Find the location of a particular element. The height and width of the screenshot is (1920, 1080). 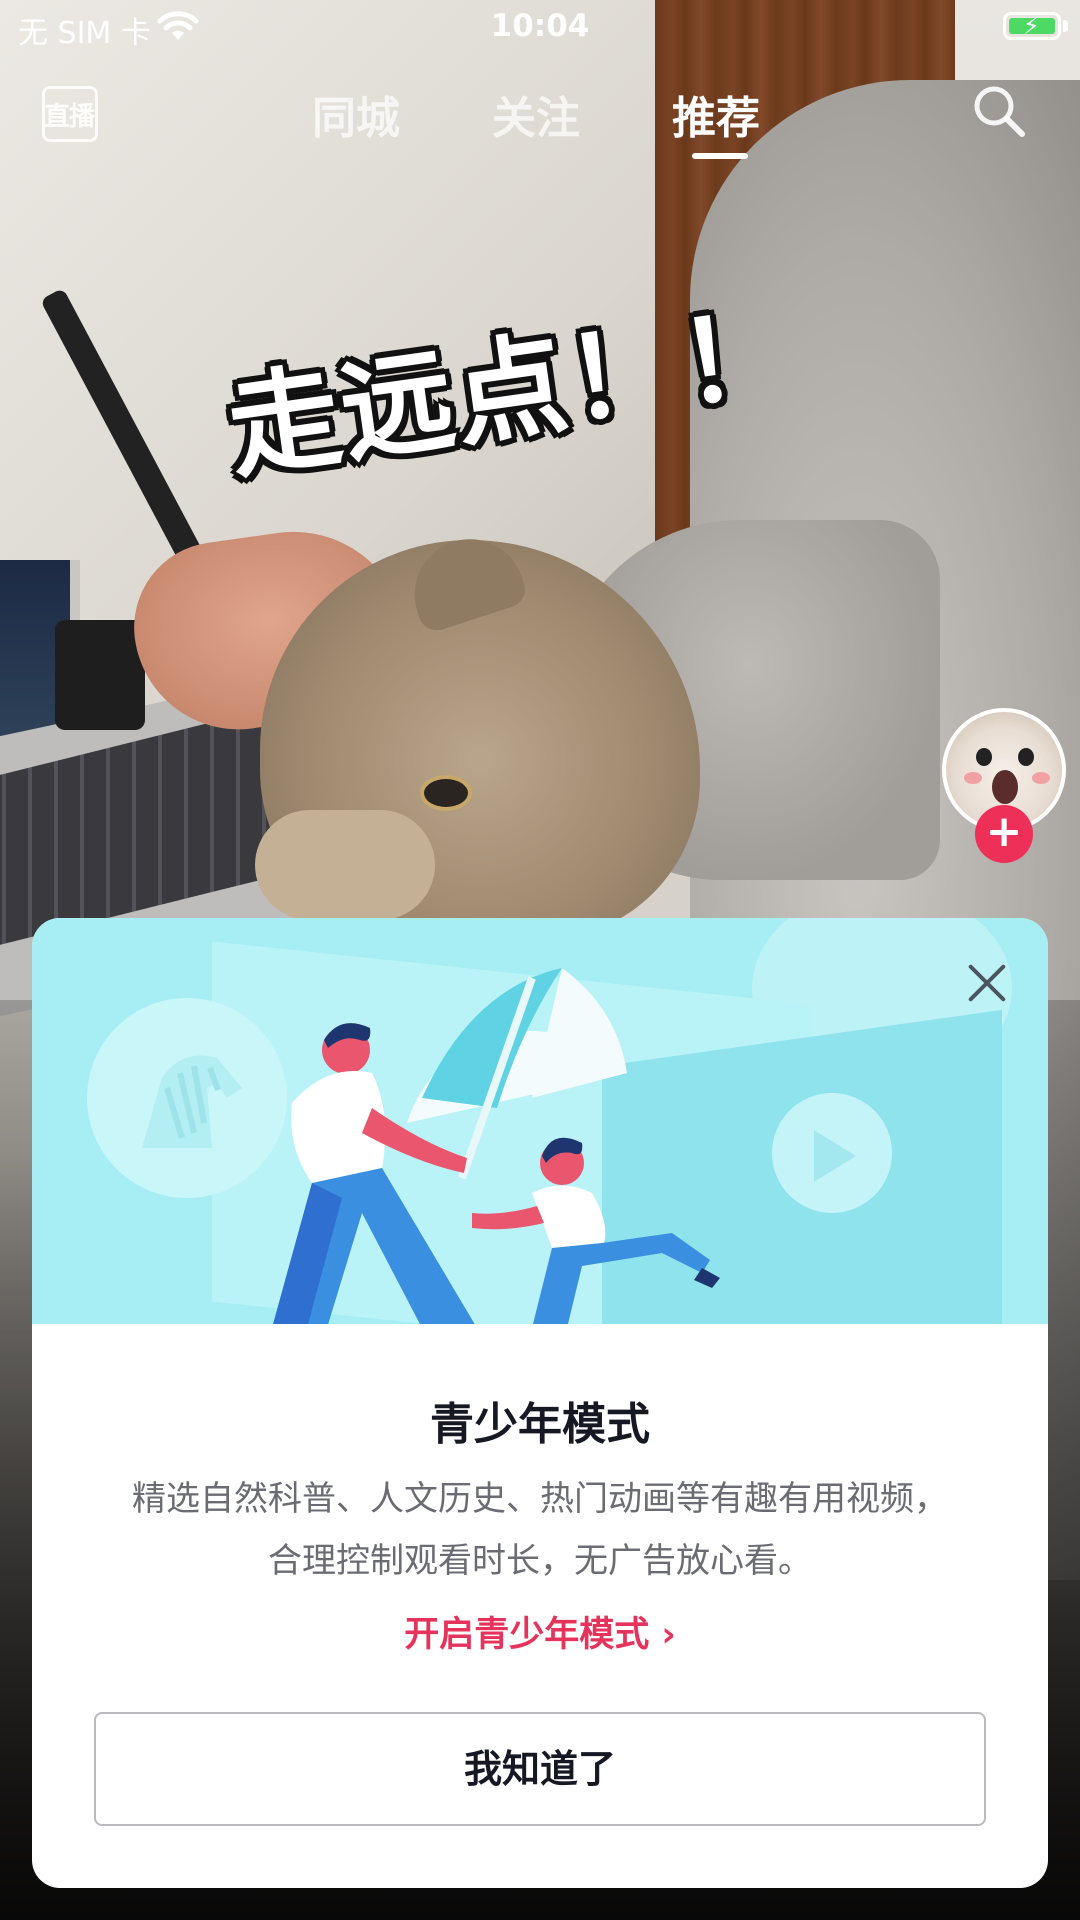

tab-nearby: 同城 is located at coordinates (356, 114).